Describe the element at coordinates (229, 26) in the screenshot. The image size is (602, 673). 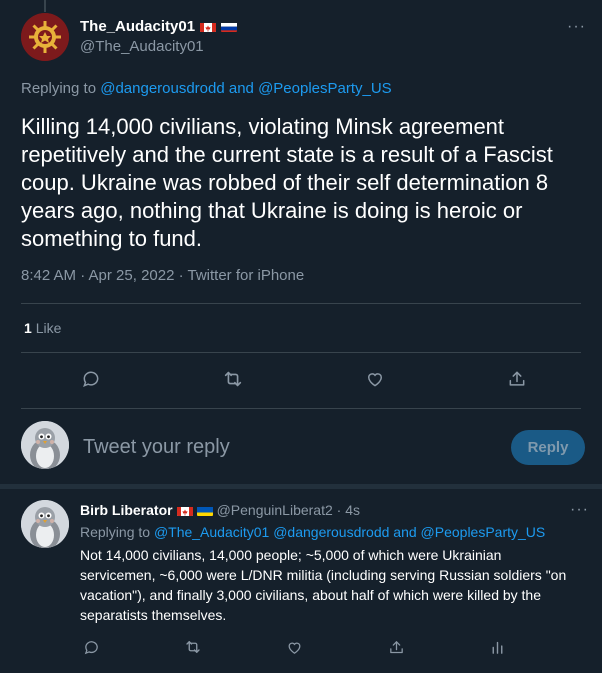
I see `russia-flag-icon` at that location.